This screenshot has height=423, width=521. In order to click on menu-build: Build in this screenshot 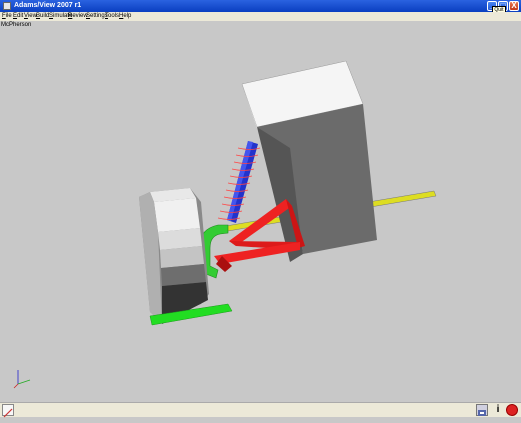, I will do `click(42, 16)`.